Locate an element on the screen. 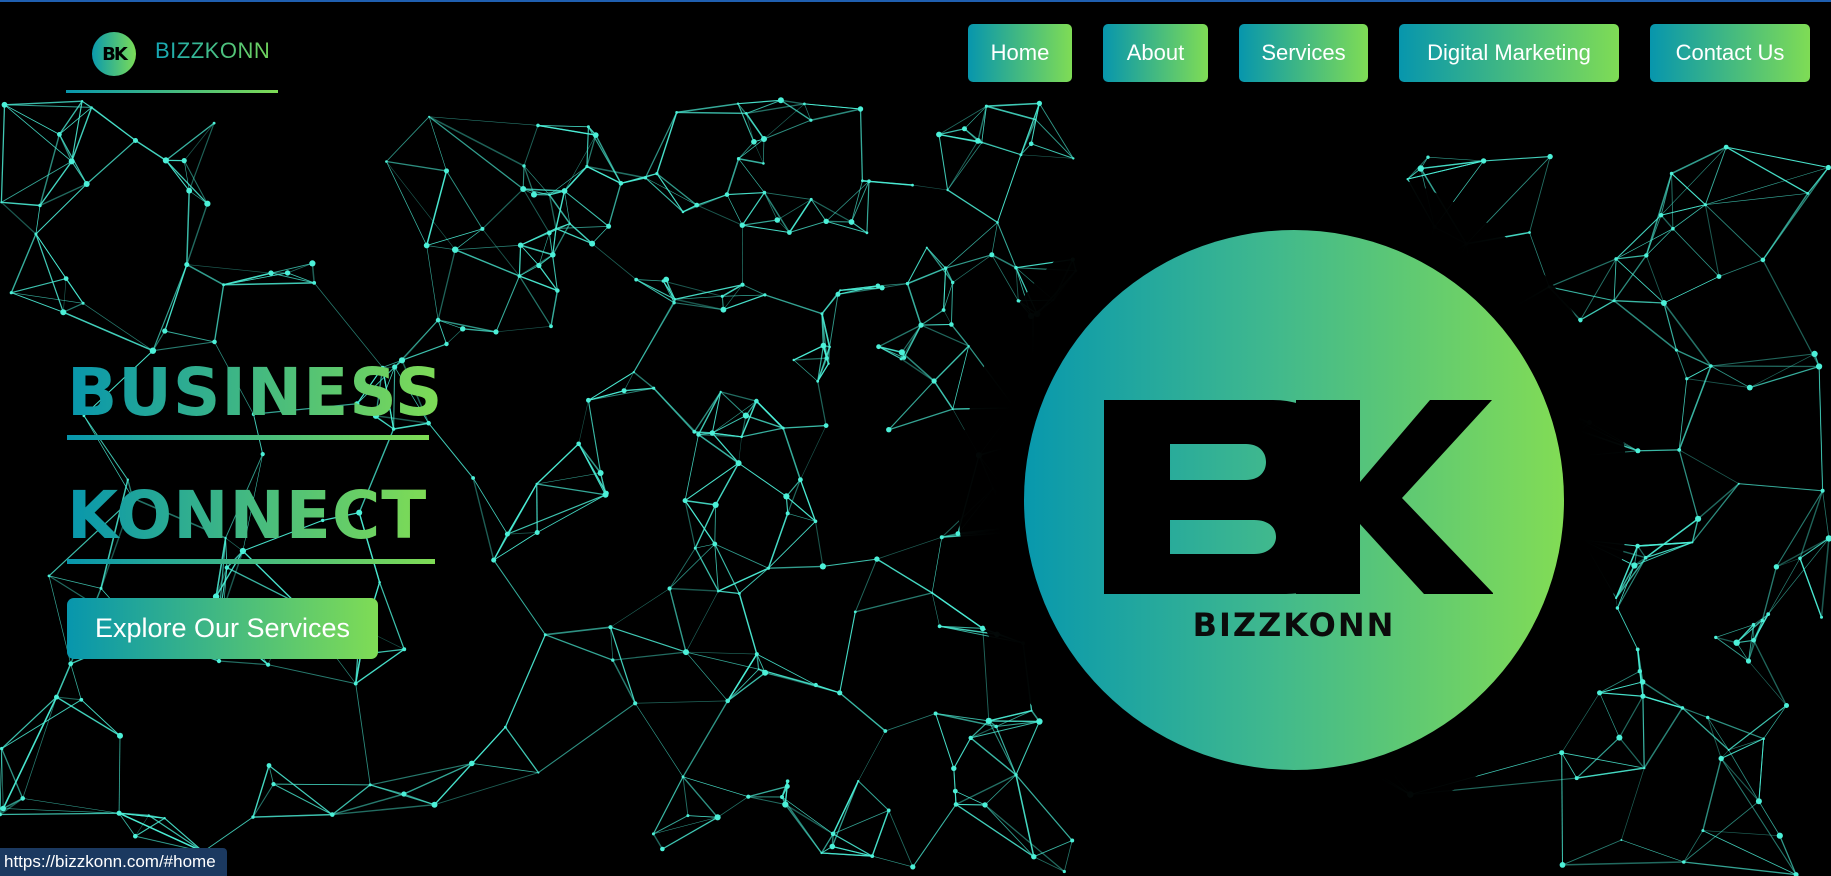 The image size is (1831, 876). logo-wordmark: BIZZKONN is located at coordinates (1294, 625).